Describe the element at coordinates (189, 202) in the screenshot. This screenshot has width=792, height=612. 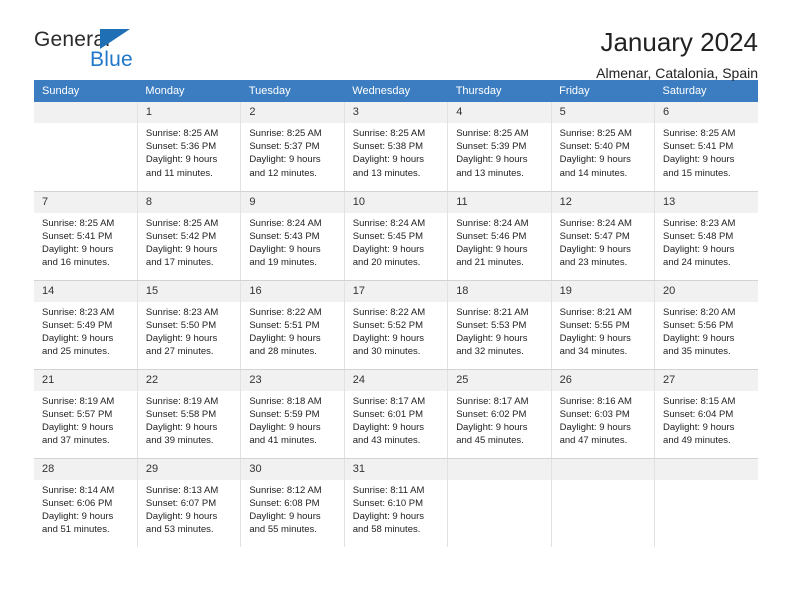
I see `day-number: 8` at that location.